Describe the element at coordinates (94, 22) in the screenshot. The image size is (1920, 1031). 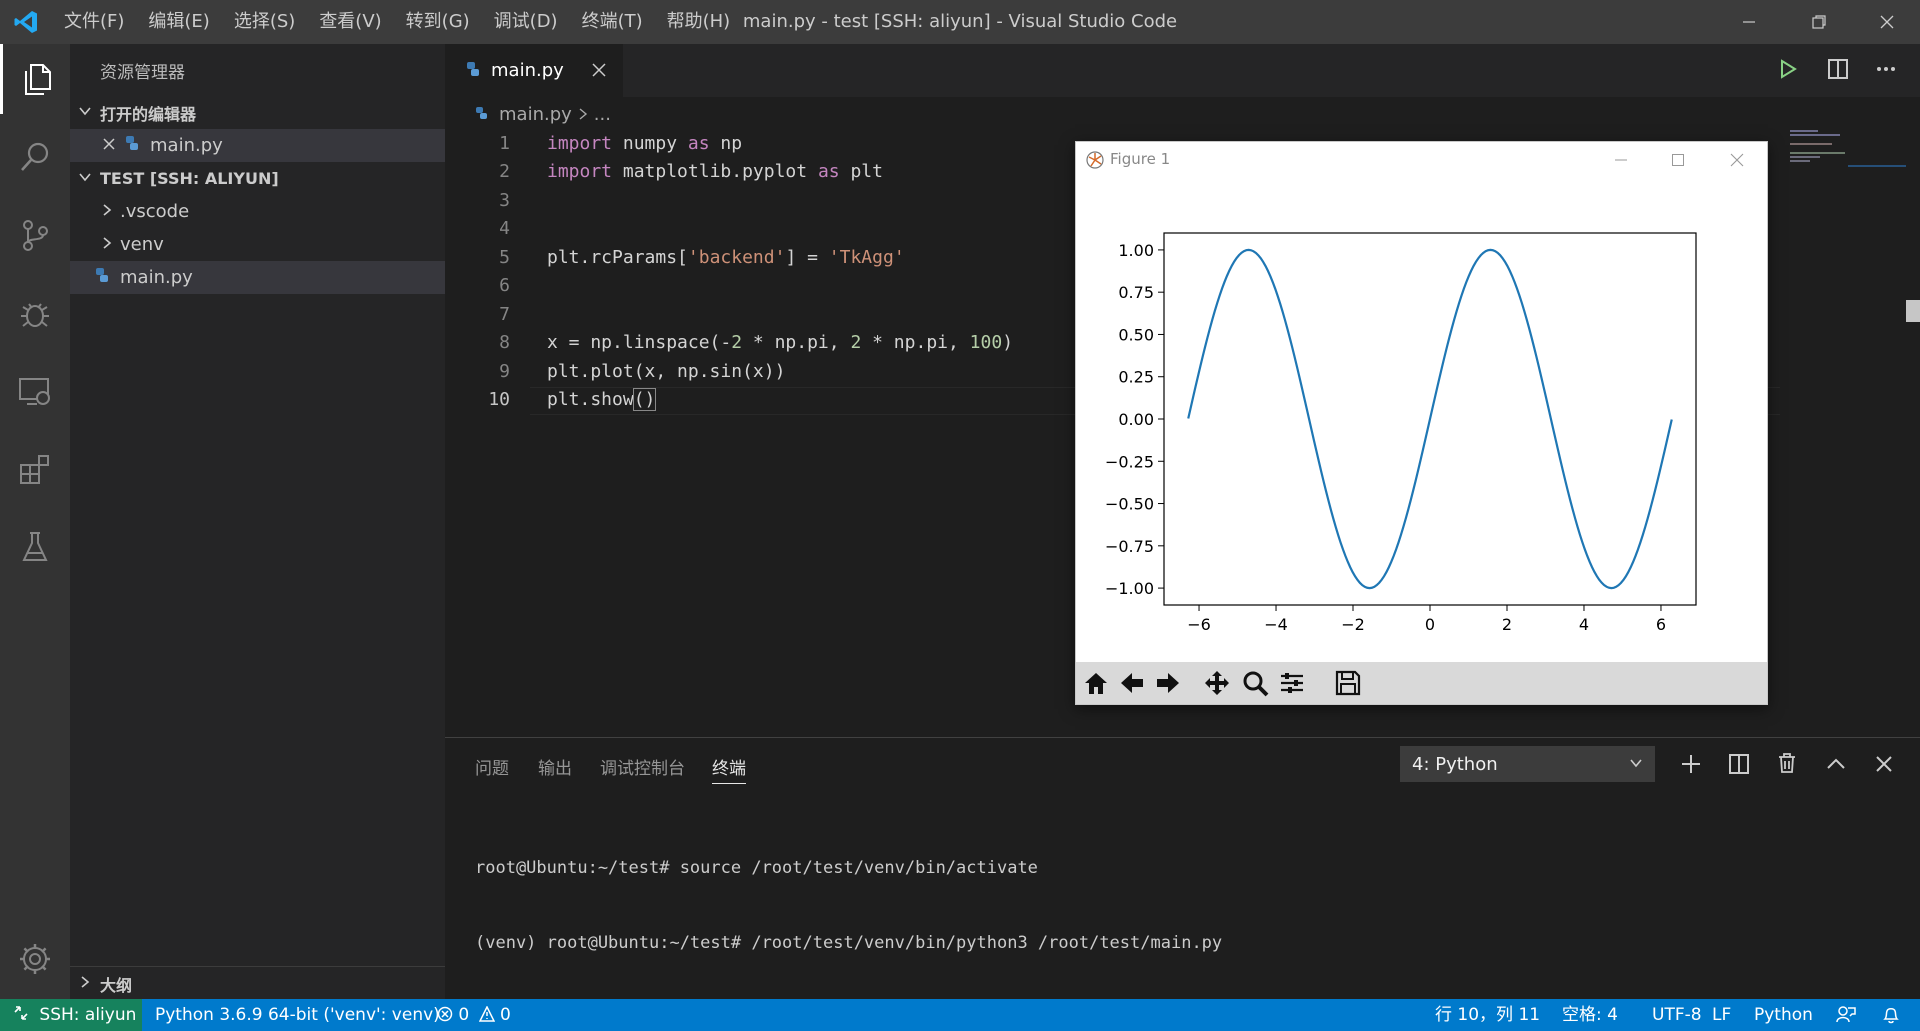
I see `menu-item: 文件(F)` at that location.